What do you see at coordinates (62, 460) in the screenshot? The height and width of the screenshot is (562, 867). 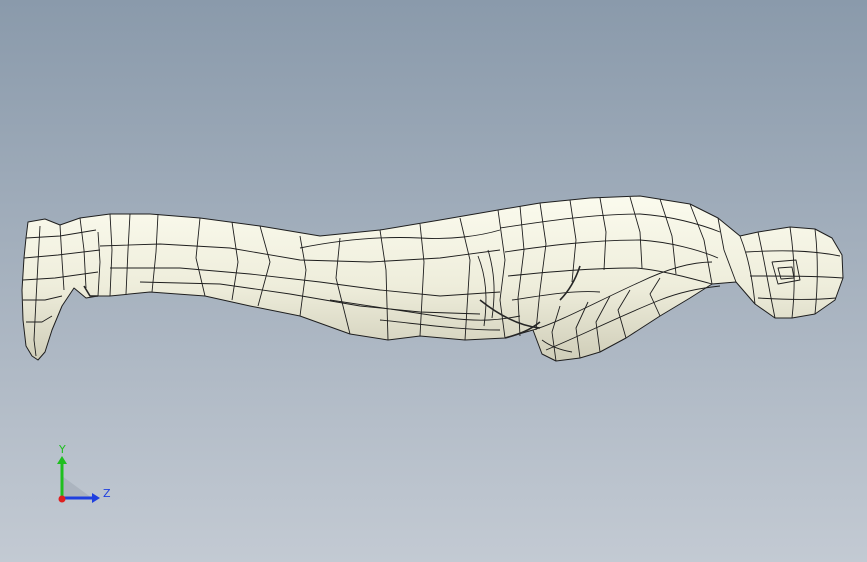 I see `y-axis-arrow` at bounding box center [62, 460].